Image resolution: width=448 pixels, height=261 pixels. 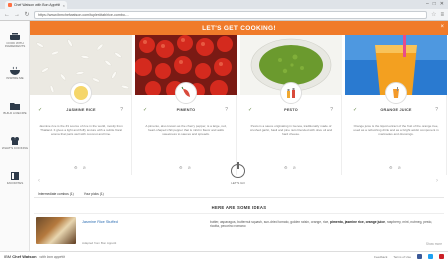 I want to click on chili-badge-icon, so click(x=186, y=93).